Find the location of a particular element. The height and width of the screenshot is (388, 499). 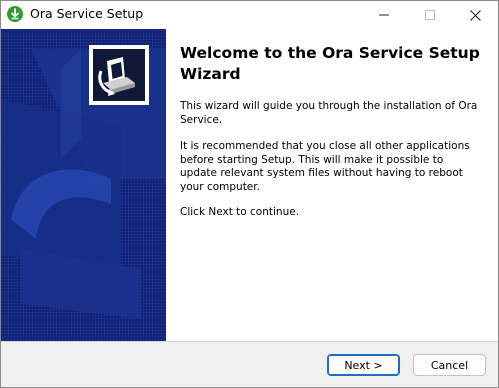

footer-divider is located at coordinates (249, 341).